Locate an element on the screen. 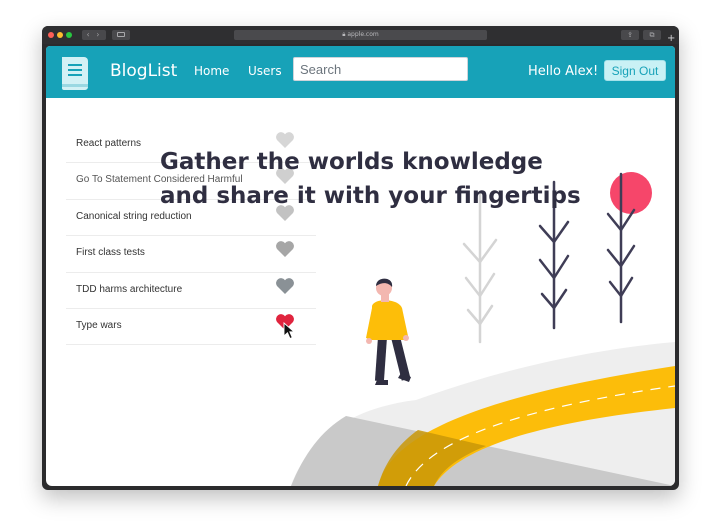 This screenshot has width=721, height=532. nav-link-users: Users is located at coordinates (265, 71).